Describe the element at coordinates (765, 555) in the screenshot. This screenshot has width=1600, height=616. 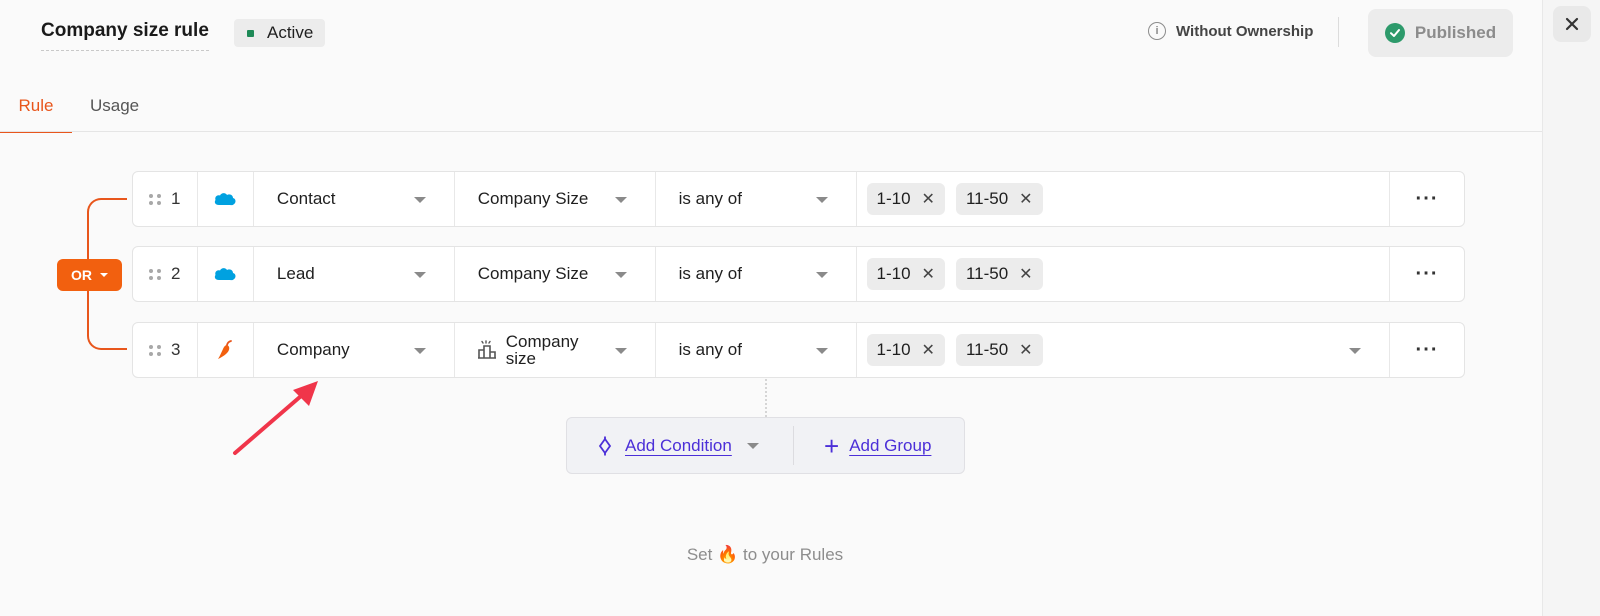
I see `footer-hint: Set 🔥 to your Rules` at that location.